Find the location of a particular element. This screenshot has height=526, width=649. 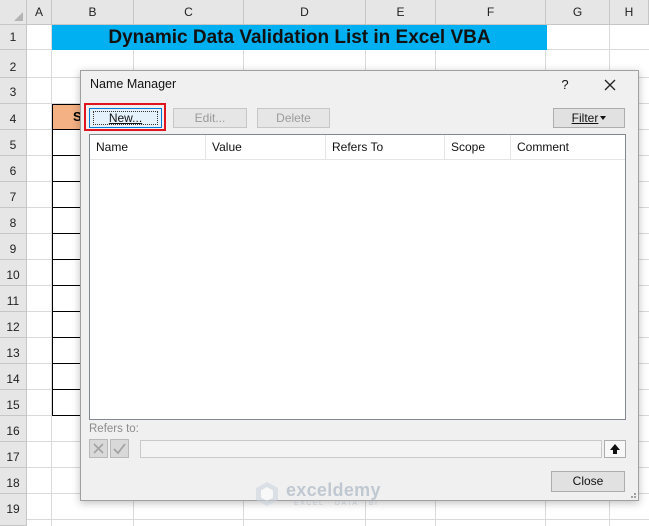

select-all-corner is located at coordinates (13, 12).